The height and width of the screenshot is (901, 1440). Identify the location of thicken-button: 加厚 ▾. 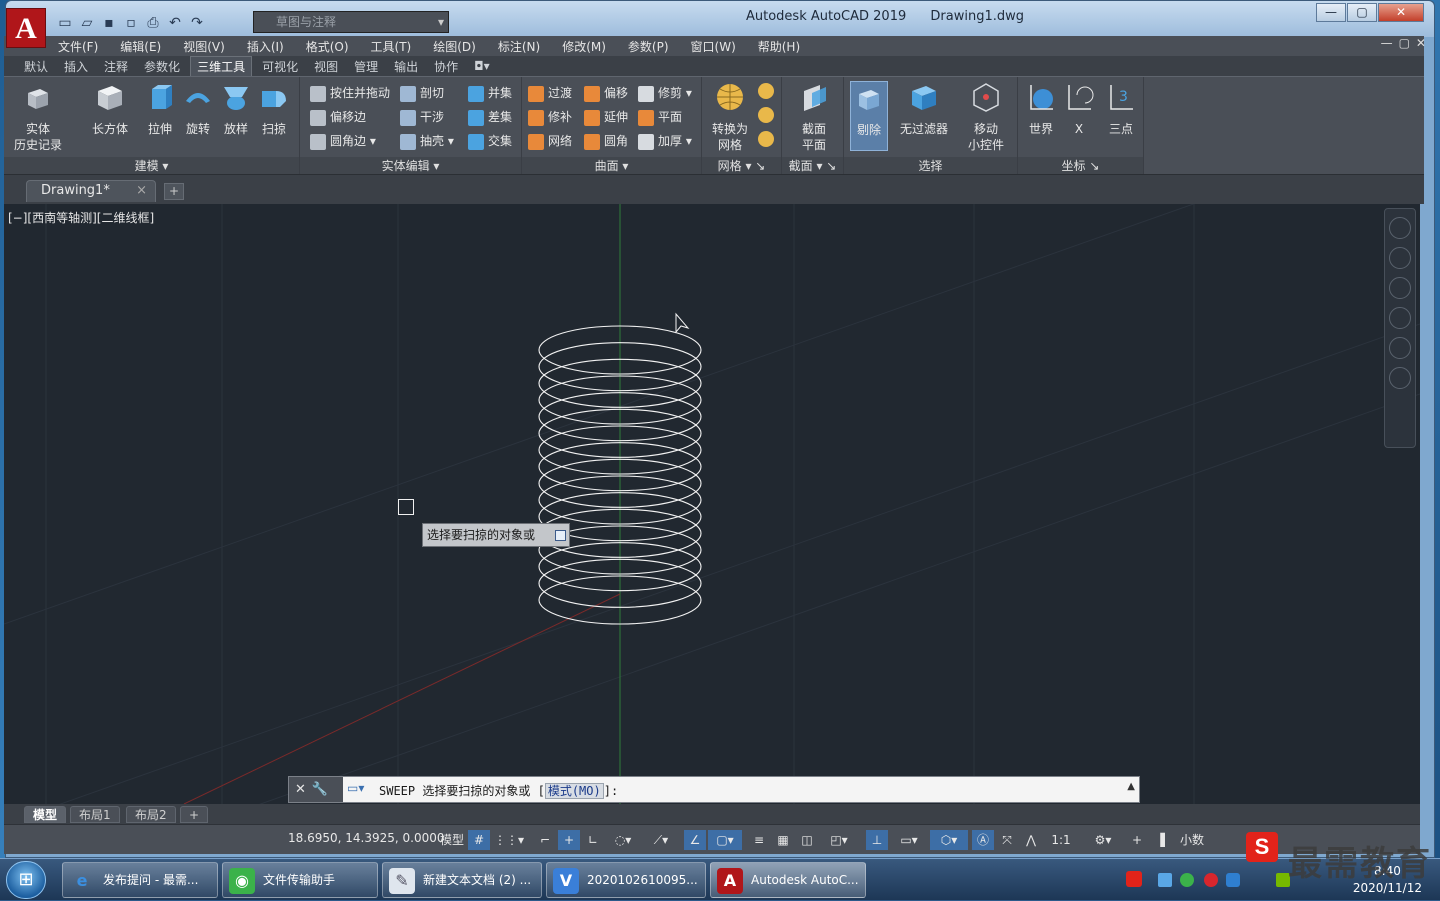
(665, 141).